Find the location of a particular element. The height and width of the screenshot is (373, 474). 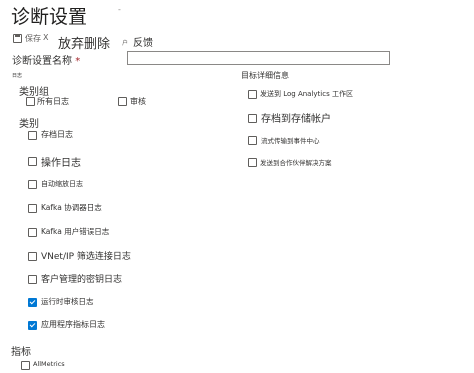

checkbox-label: 自动缩放日志 is located at coordinates (62, 184).